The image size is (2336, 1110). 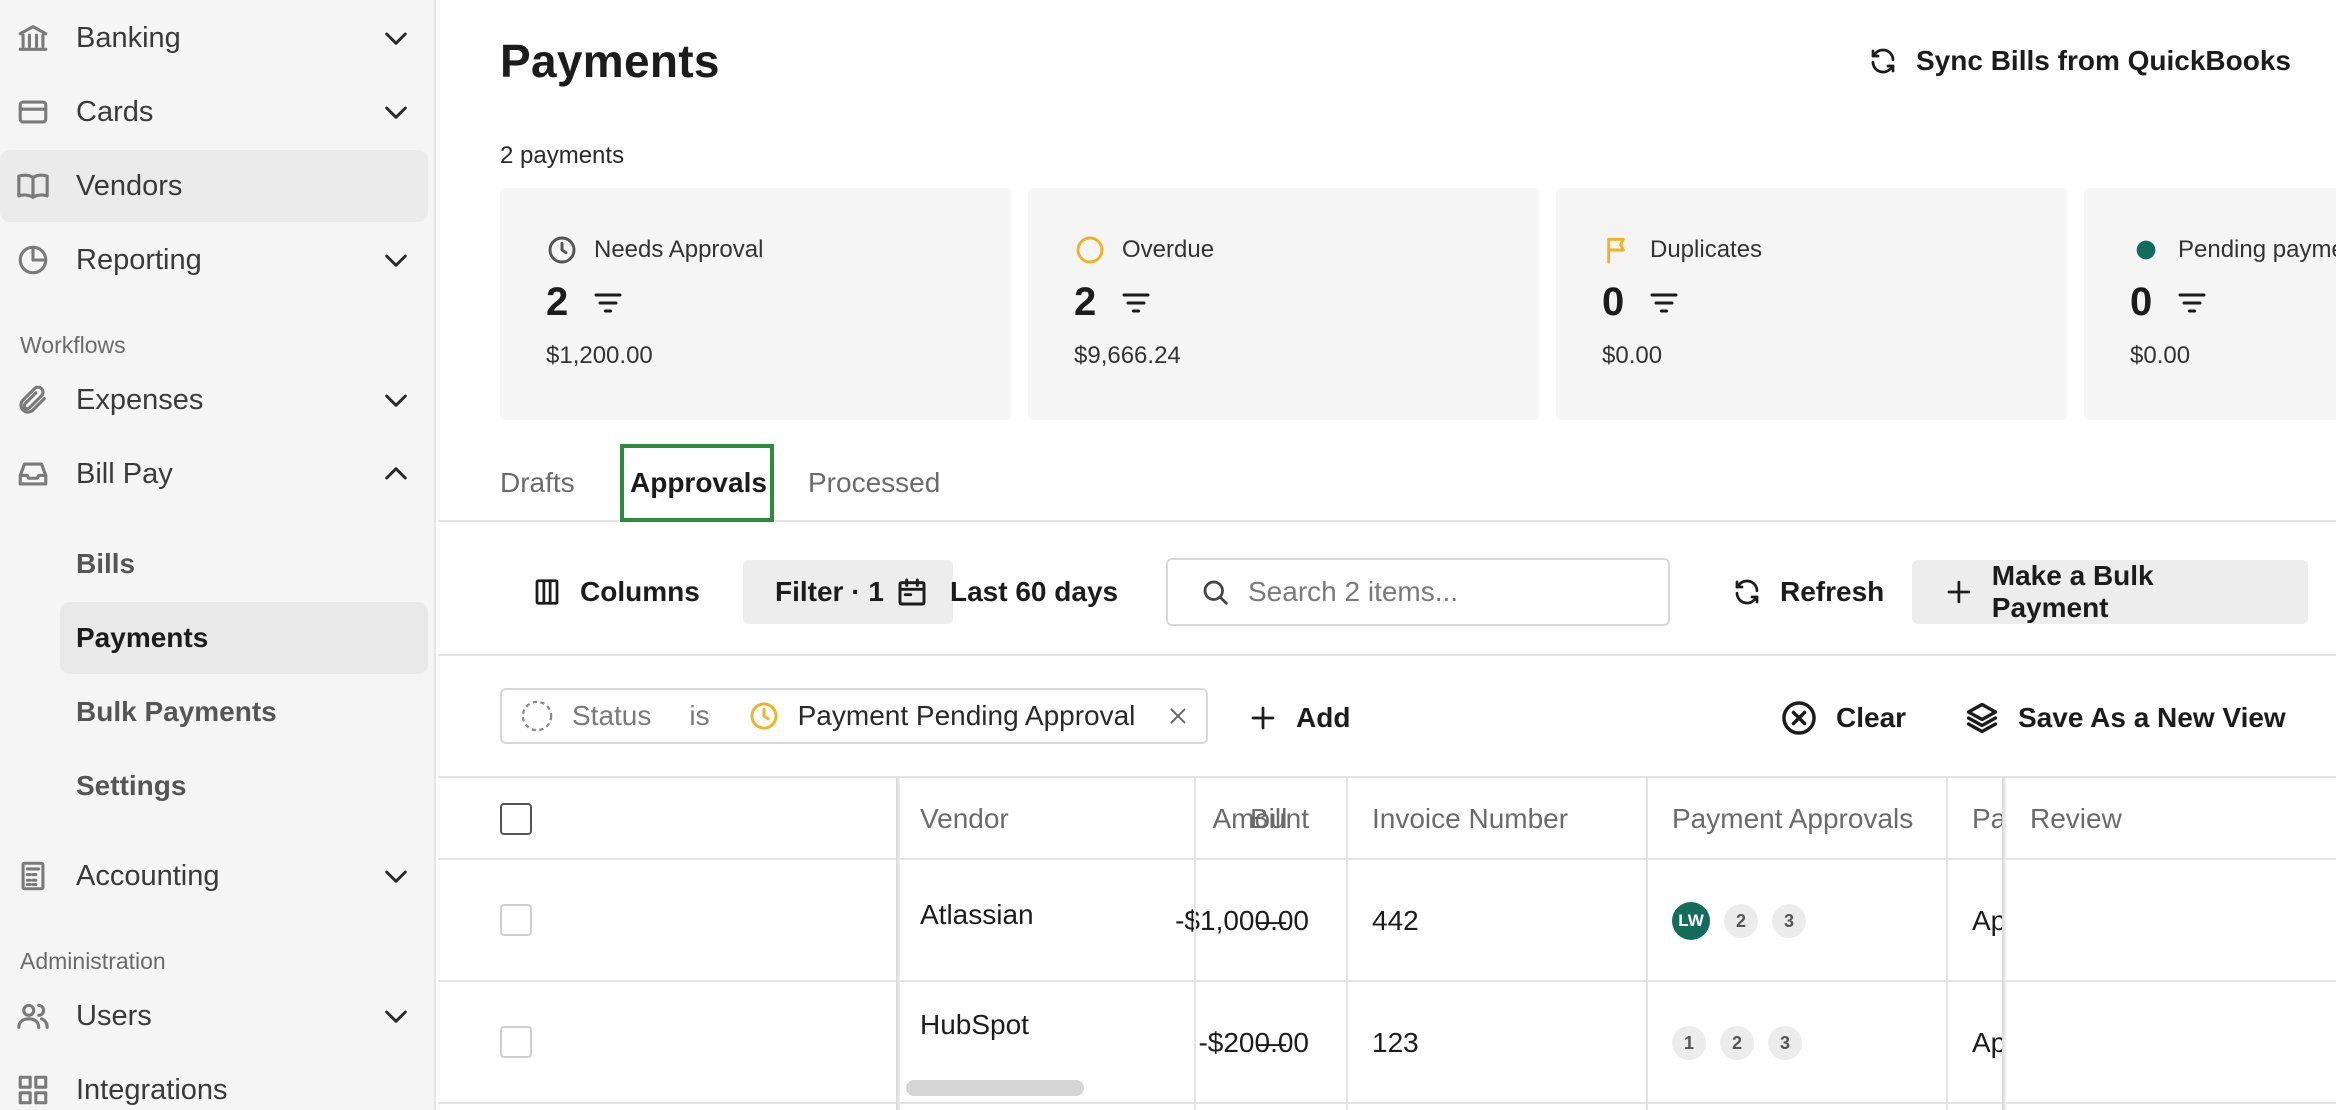 What do you see at coordinates (33, 474) in the screenshot?
I see `inbox-icon` at bounding box center [33, 474].